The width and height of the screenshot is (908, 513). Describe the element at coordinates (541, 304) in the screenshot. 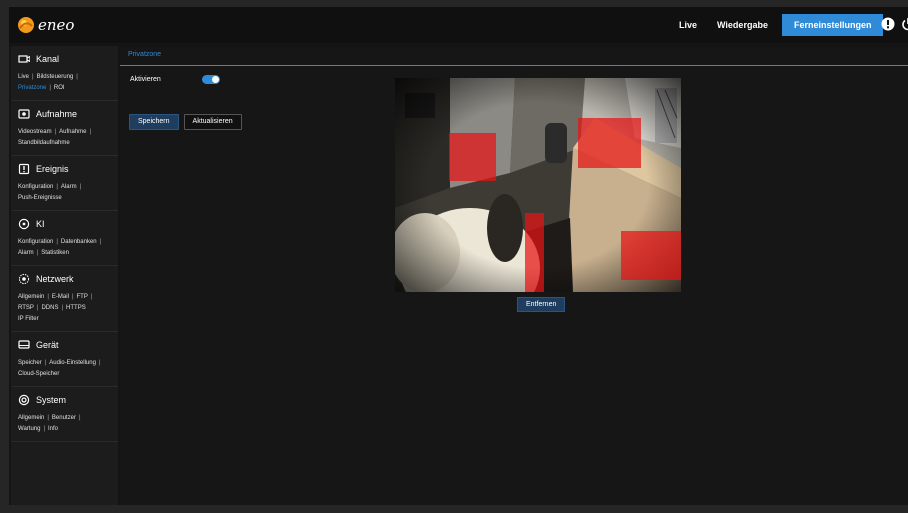

I see `remove-button: Entfernen` at that location.